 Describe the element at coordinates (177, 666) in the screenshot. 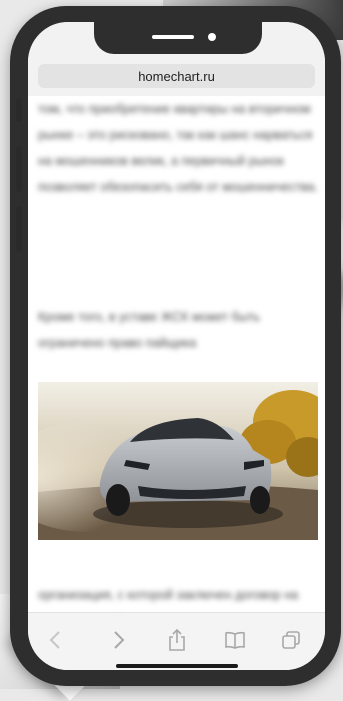

I see `home-indicator` at that location.